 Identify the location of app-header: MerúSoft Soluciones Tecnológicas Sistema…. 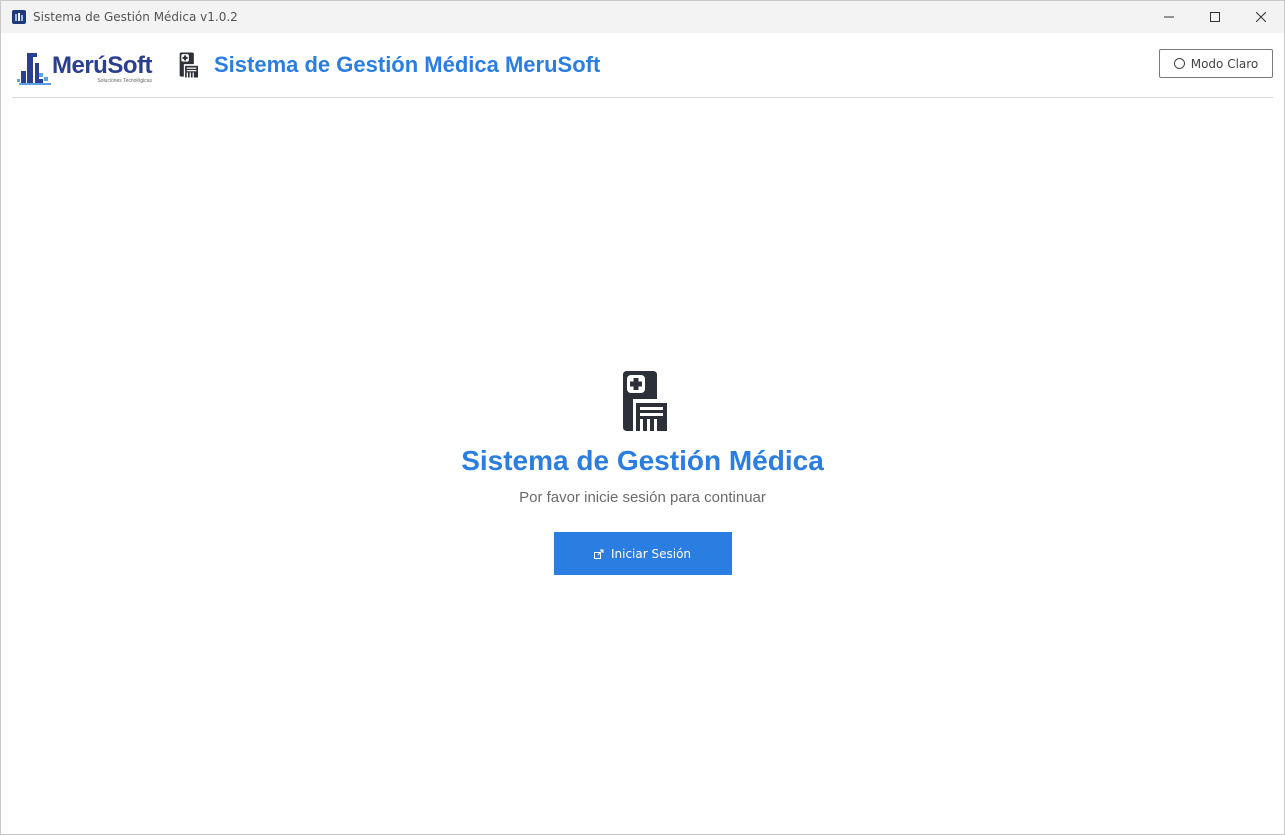
(642, 65).